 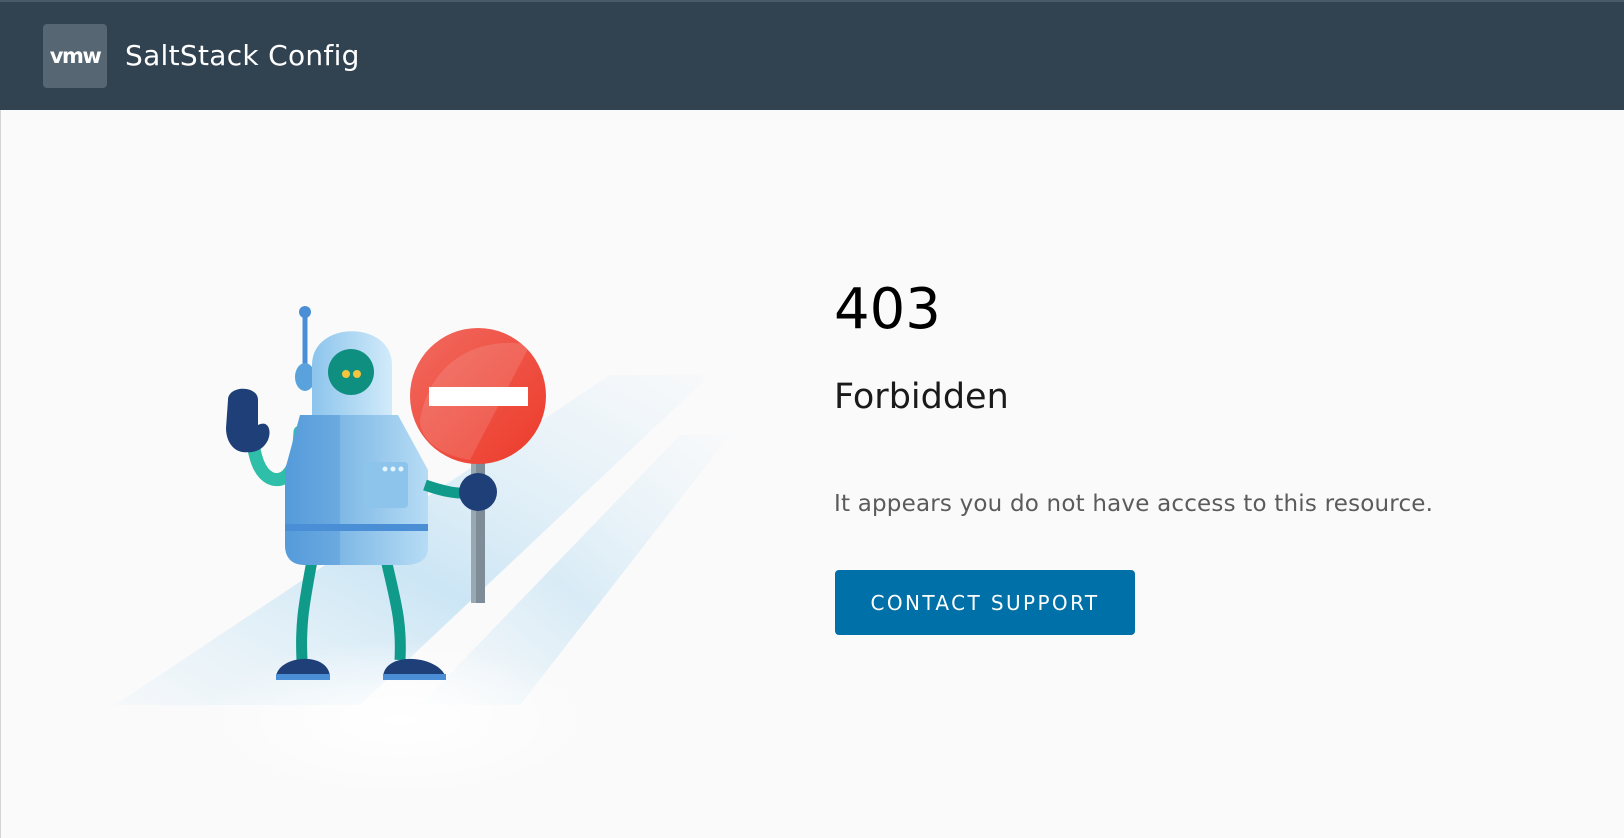 What do you see at coordinates (242, 56) in the screenshot?
I see `app-title: SaltStack Config` at bounding box center [242, 56].